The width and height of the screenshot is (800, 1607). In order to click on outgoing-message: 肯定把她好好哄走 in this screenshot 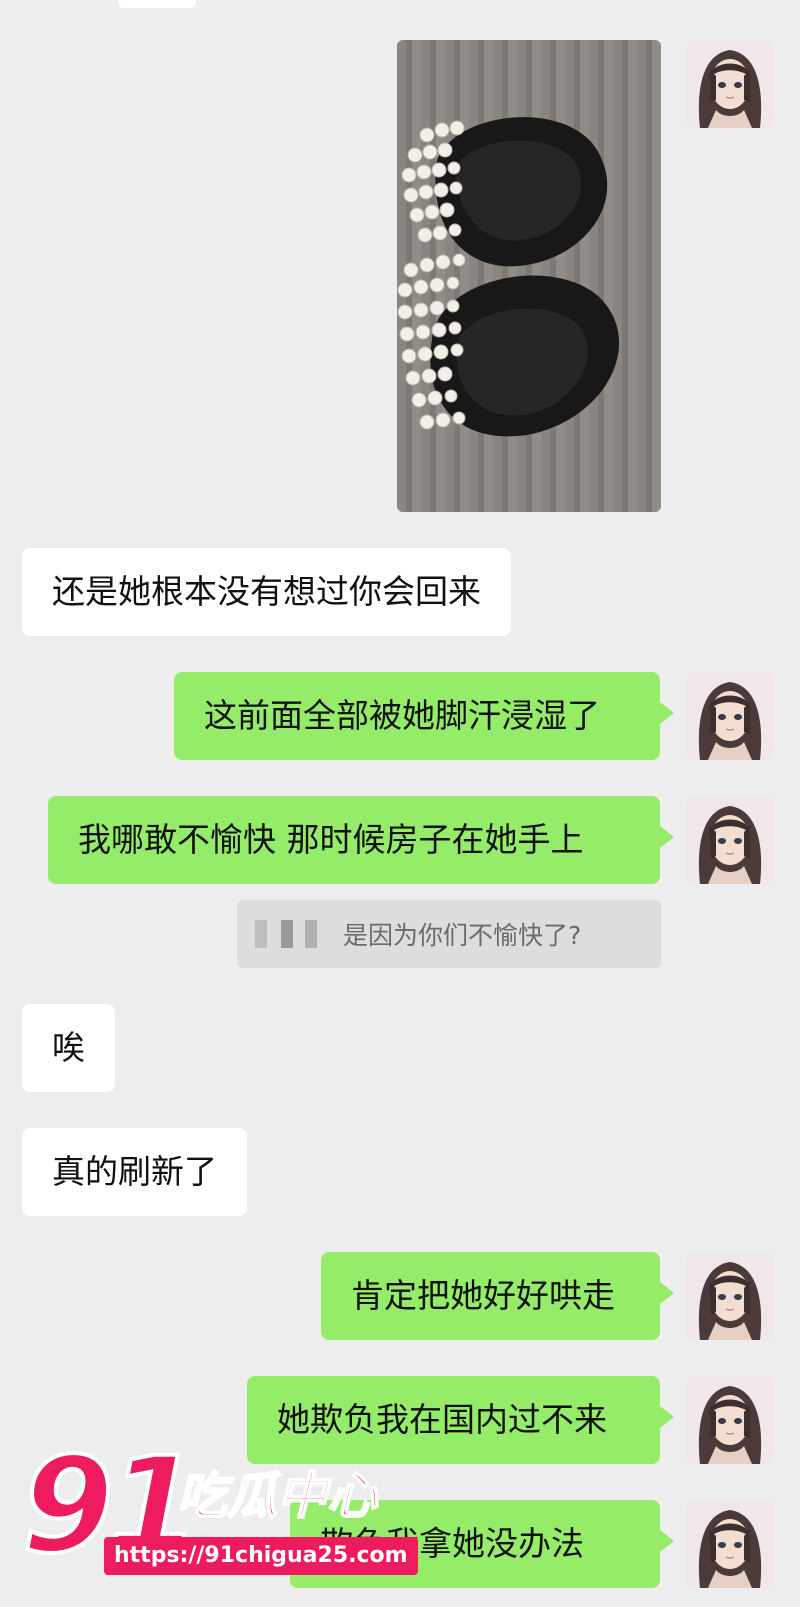, I will do `click(497, 1296)`.